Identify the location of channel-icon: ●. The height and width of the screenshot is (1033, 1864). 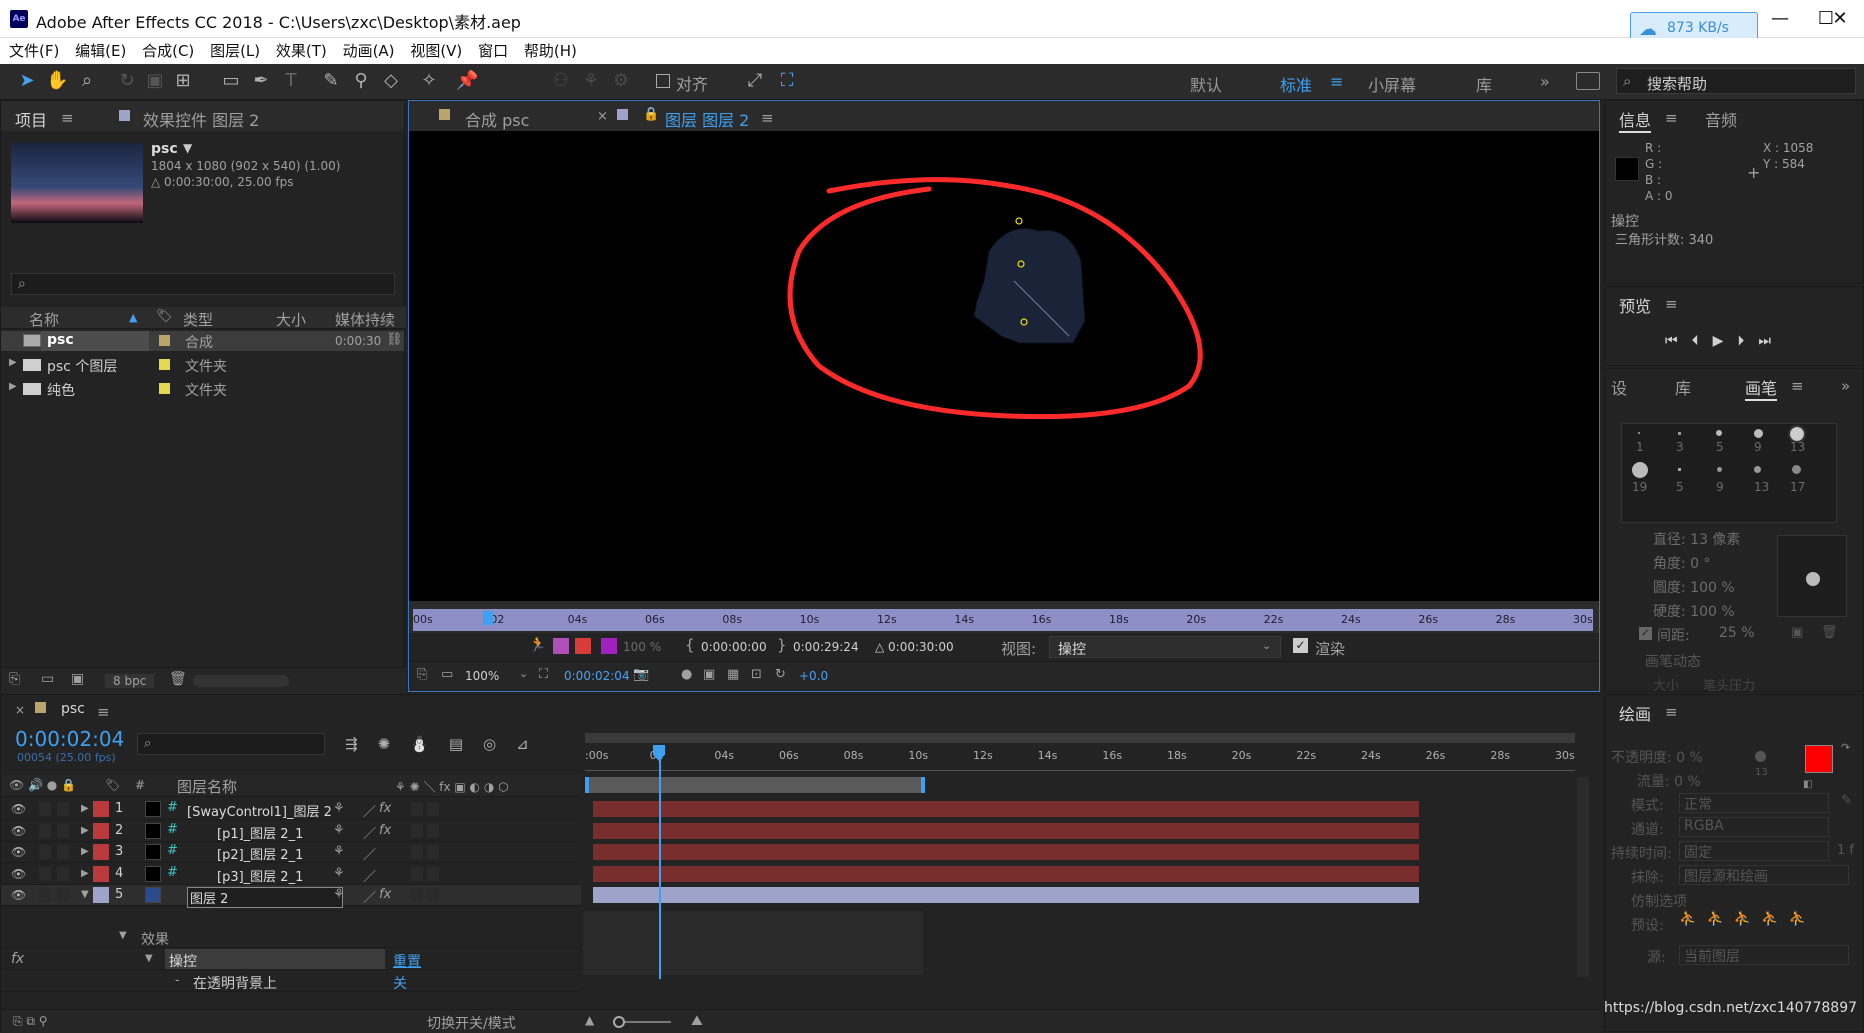
(686, 674).